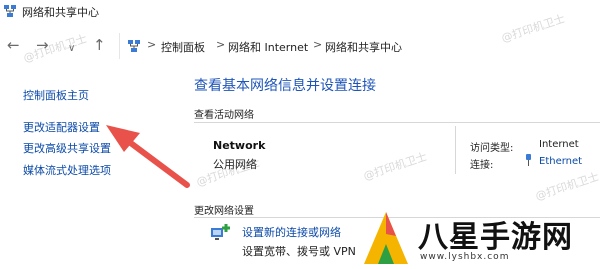 The height and width of the screenshot is (269, 600). I want to click on new-connection-icon, so click(220, 232).